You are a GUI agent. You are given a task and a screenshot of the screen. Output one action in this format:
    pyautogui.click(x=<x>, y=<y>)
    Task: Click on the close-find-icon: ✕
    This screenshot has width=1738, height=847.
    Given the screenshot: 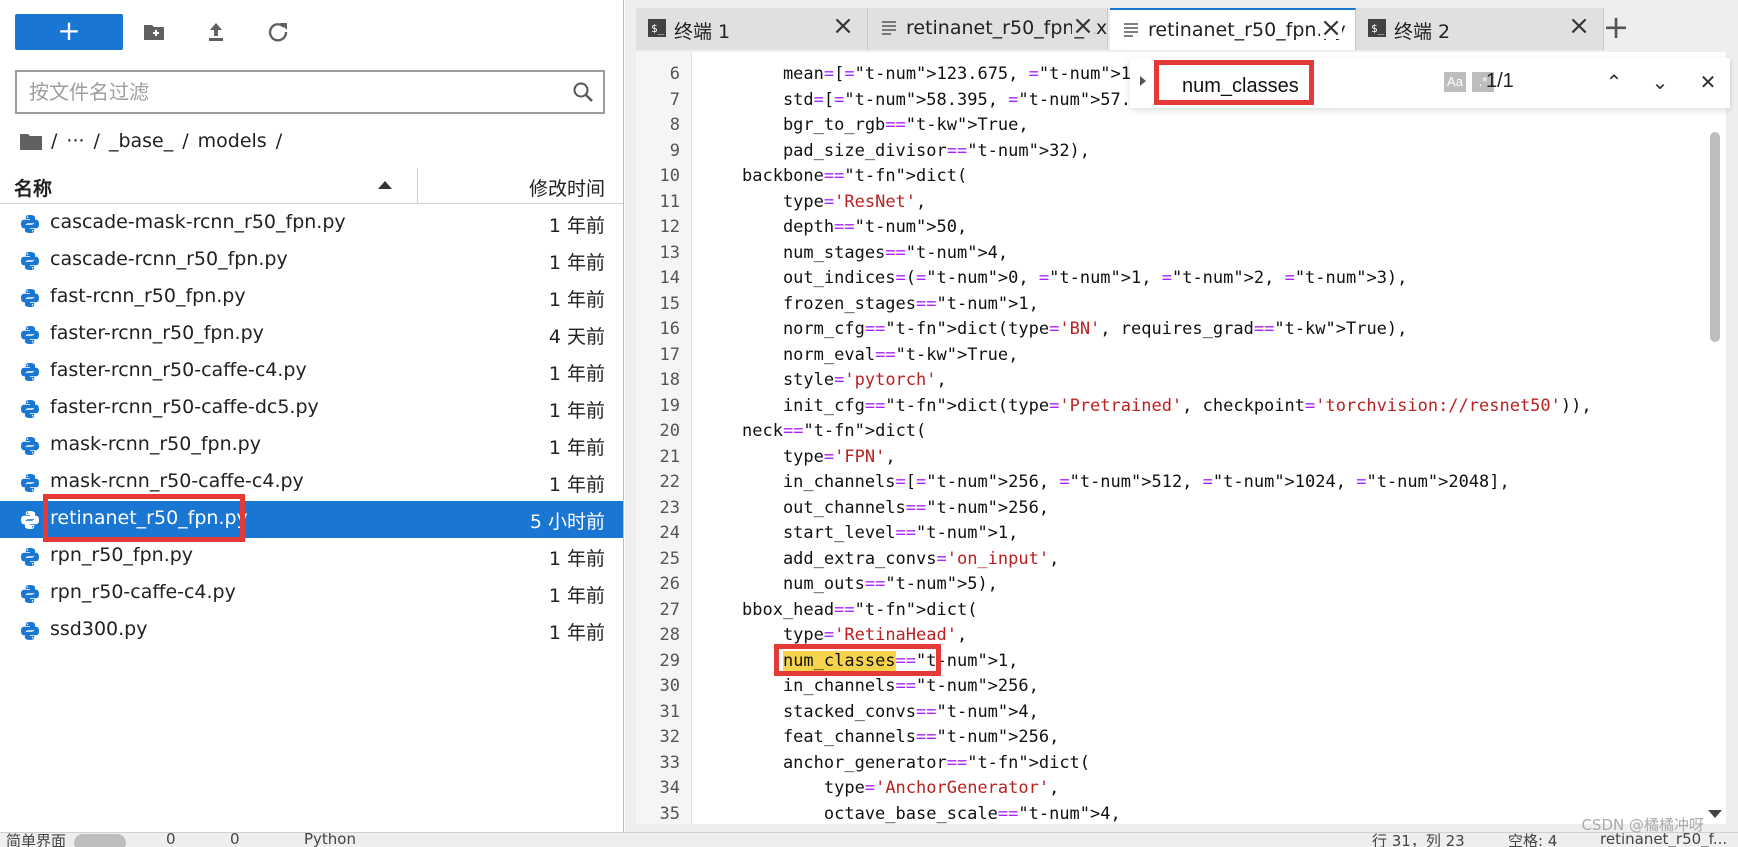 What is the action you would take?
    pyautogui.click(x=1708, y=82)
    